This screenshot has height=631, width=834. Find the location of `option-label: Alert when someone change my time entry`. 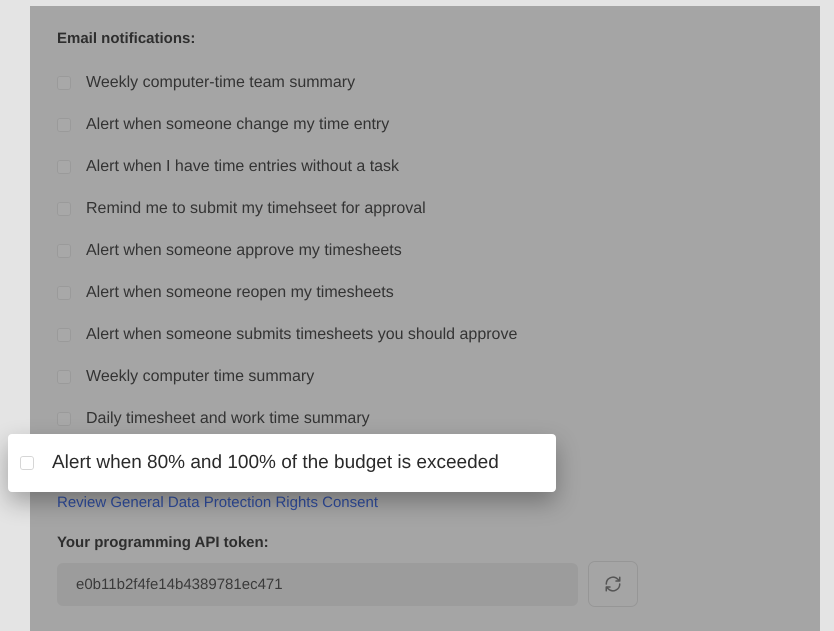

option-label: Alert when someone change my time entry is located at coordinates (238, 125).